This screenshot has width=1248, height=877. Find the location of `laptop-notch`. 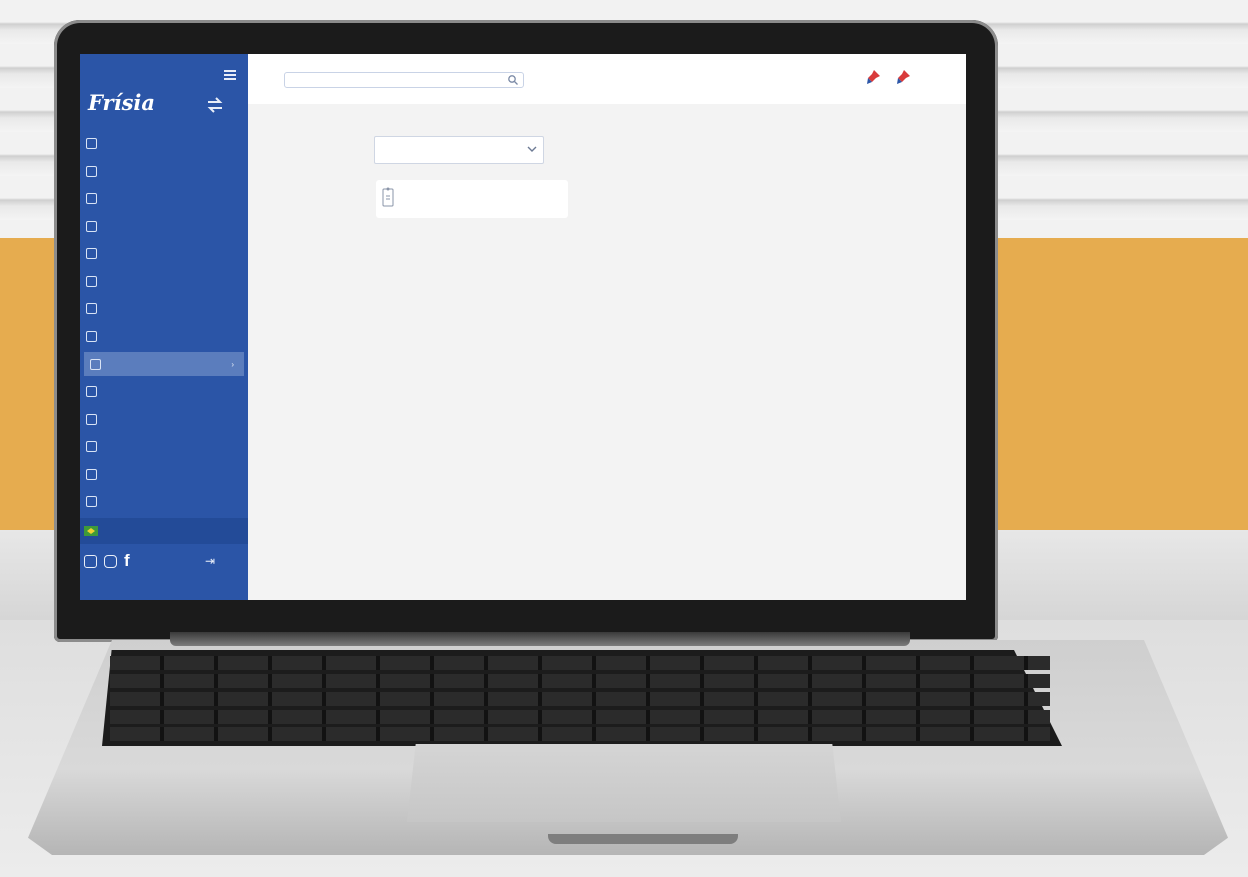

laptop-notch is located at coordinates (643, 839).